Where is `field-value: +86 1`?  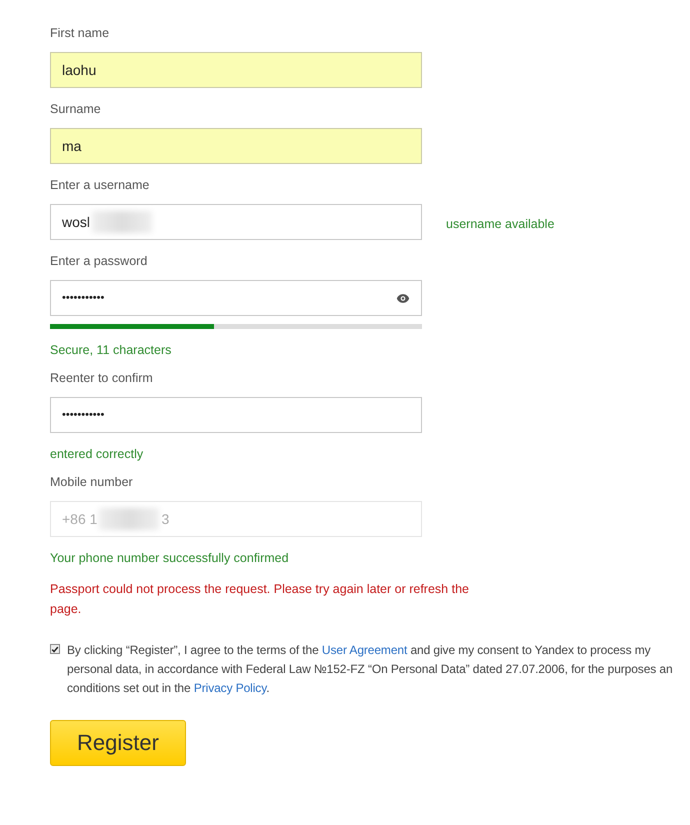
field-value: +86 1 is located at coordinates (80, 519).